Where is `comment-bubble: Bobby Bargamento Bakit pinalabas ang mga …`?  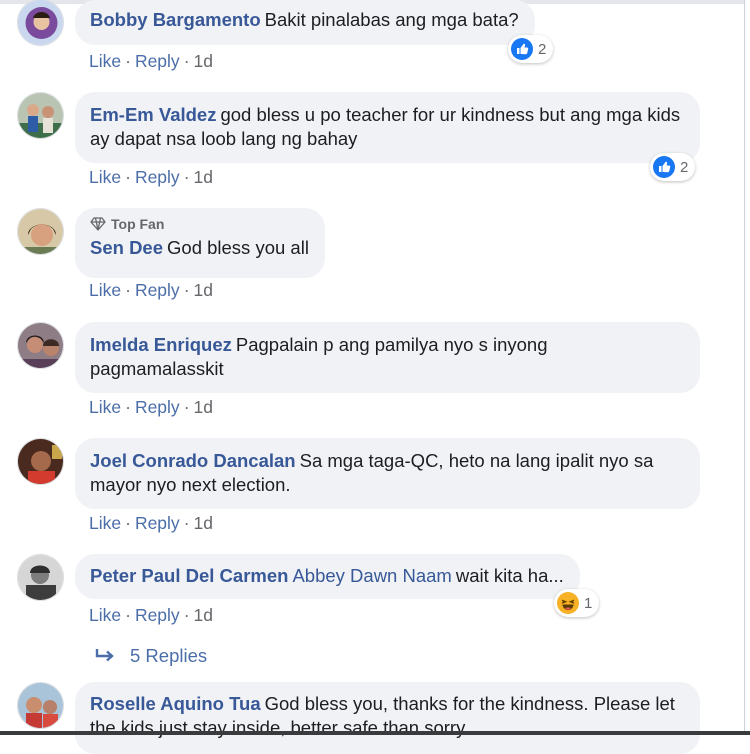 comment-bubble: Bobby Bargamento Bakit pinalabas ang mga … is located at coordinates (305, 22).